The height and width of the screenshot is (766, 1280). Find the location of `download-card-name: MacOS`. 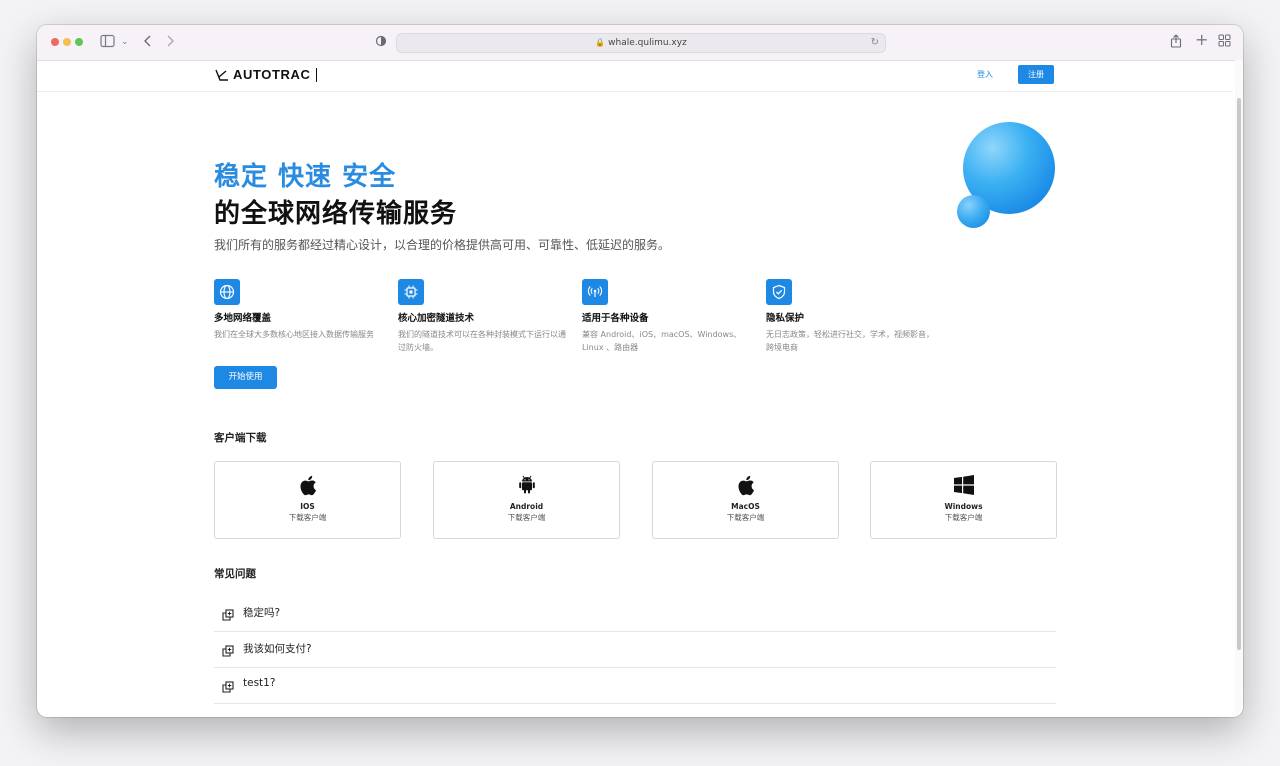

download-card-name: MacOS is located at coordinates (745, 506).